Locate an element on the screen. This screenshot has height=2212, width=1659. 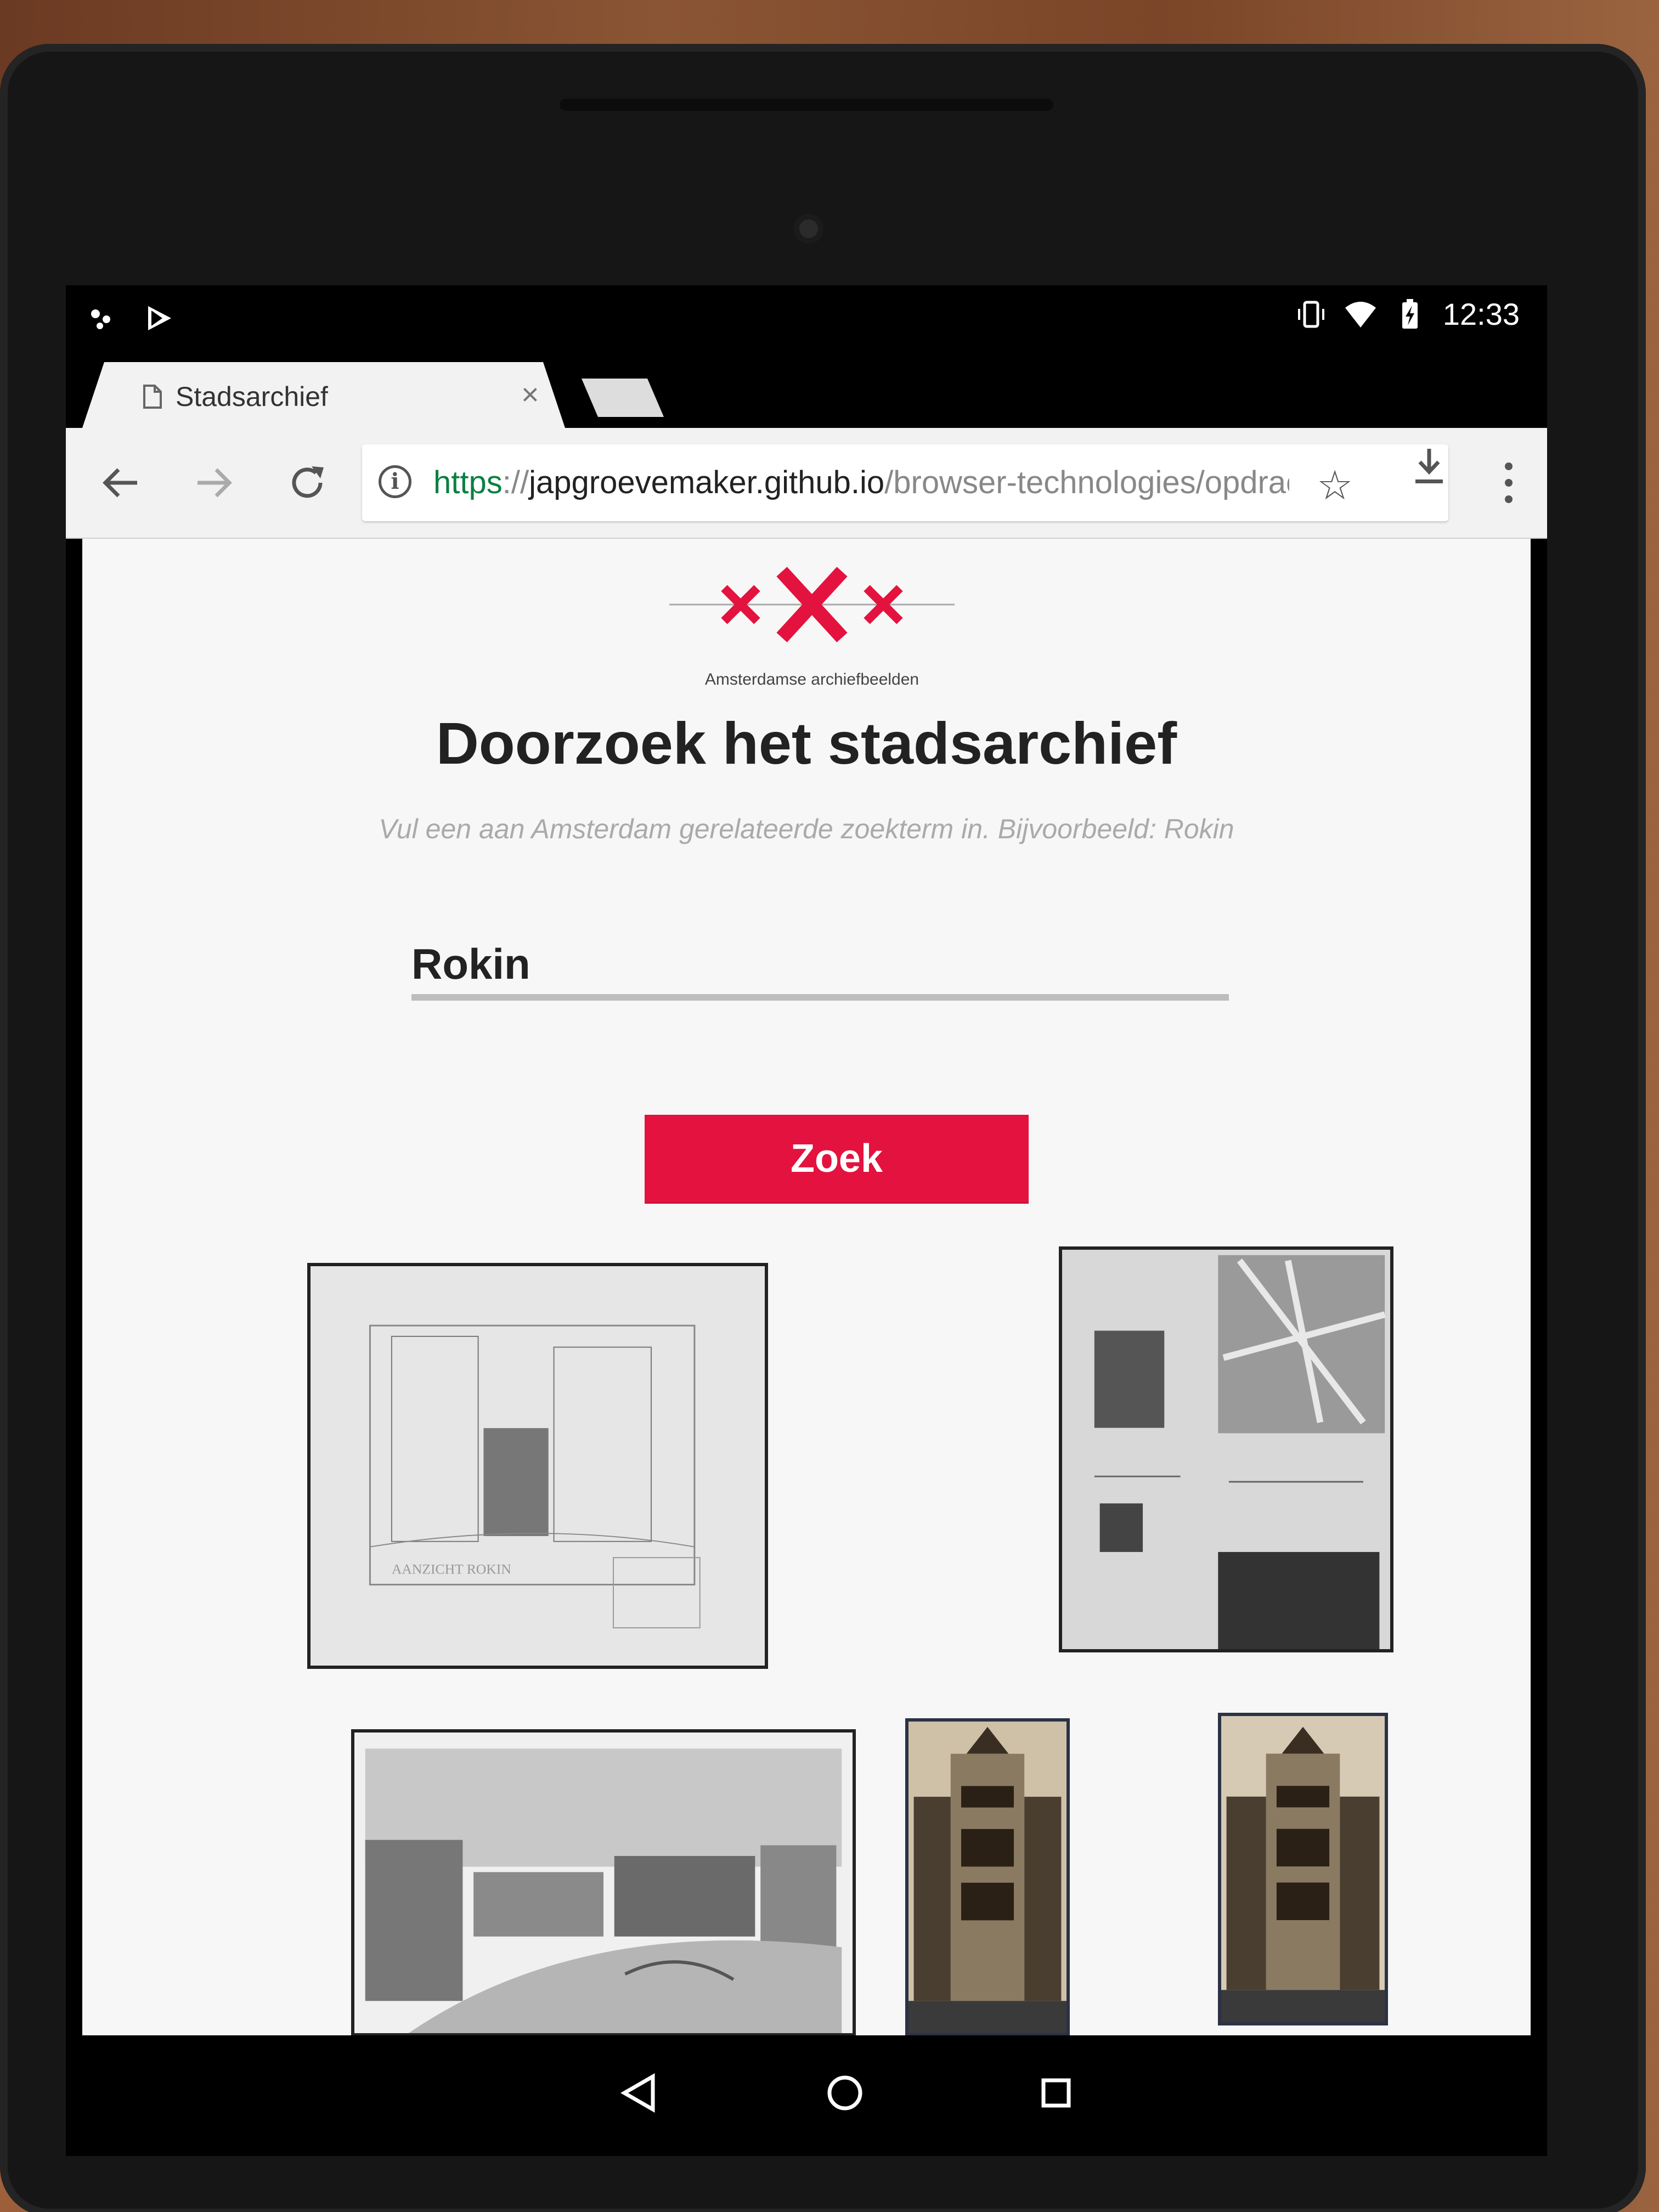
url-scheme: https is located at coordinates (468, 483).